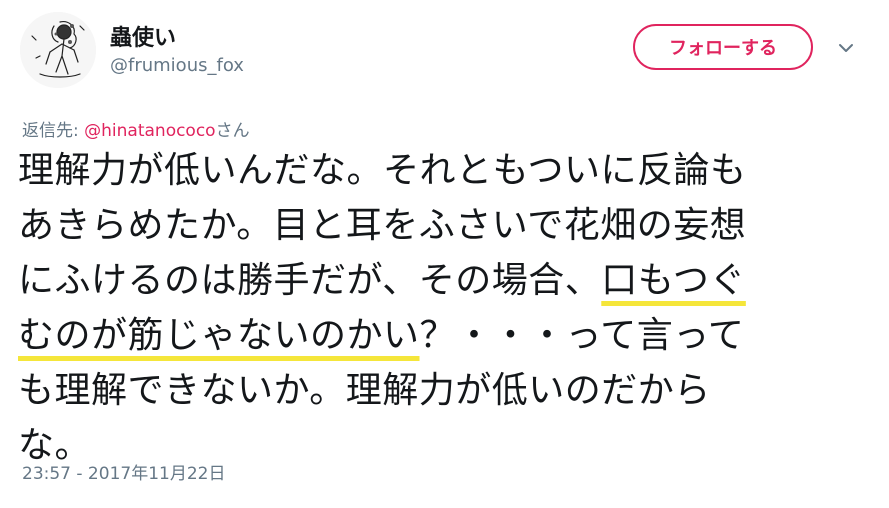  Describe the element at coordinates (364, 390) in the screenshot. I see `tweet-text-line: も理解できないか。理解力が低いのだから` at that location.